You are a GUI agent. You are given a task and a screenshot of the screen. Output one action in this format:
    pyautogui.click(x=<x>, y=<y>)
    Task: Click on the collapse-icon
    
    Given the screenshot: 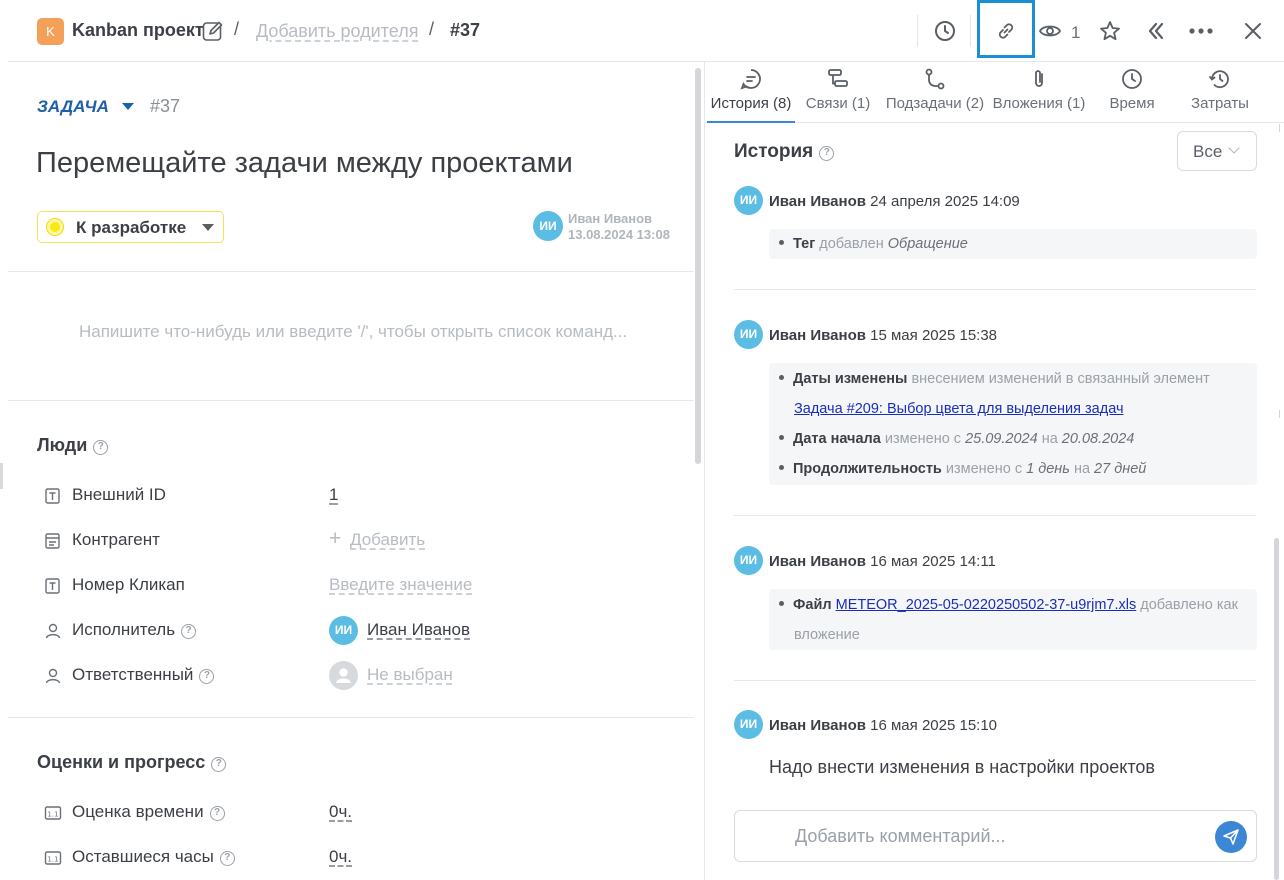 What is the action you would take?
    pyautogui.click(x=1156, y=31)
    